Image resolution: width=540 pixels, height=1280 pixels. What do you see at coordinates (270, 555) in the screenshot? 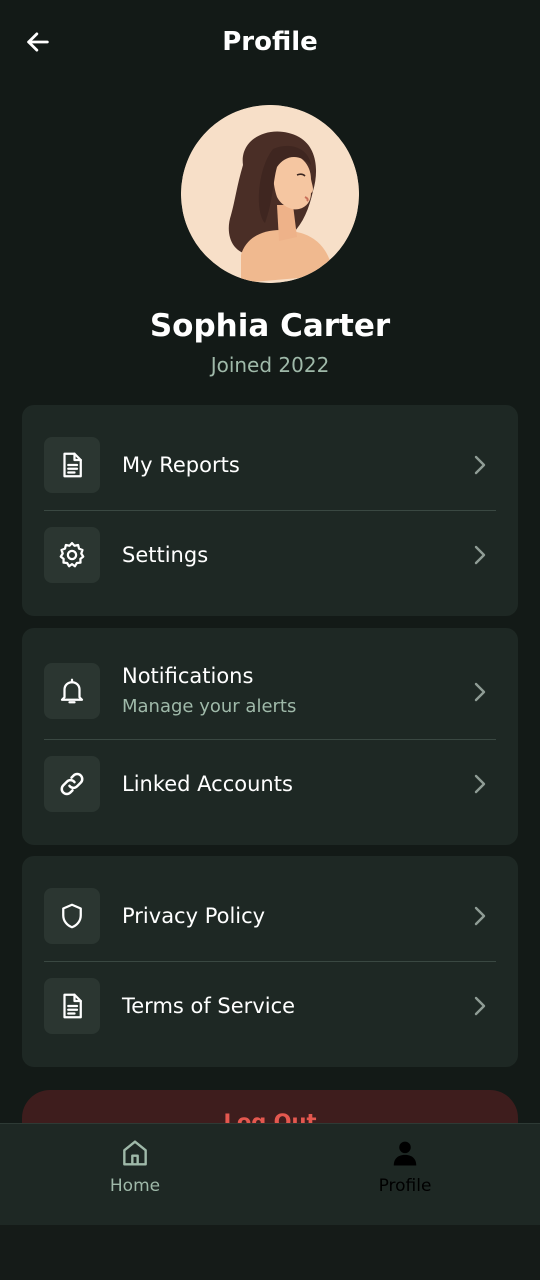
I see `menu-item-settings: Settings` at bounding box center [270, 555].